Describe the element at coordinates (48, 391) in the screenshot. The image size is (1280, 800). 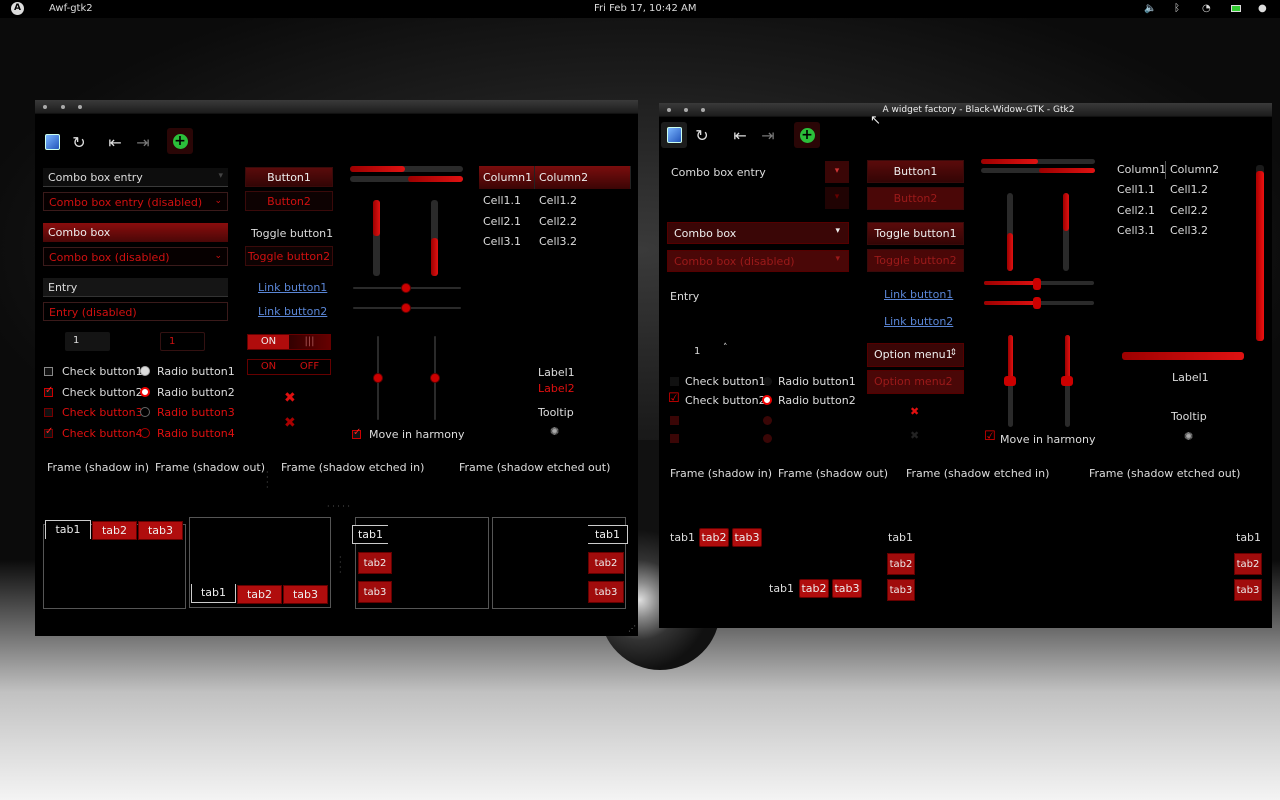
I see `check-button2` at that location.